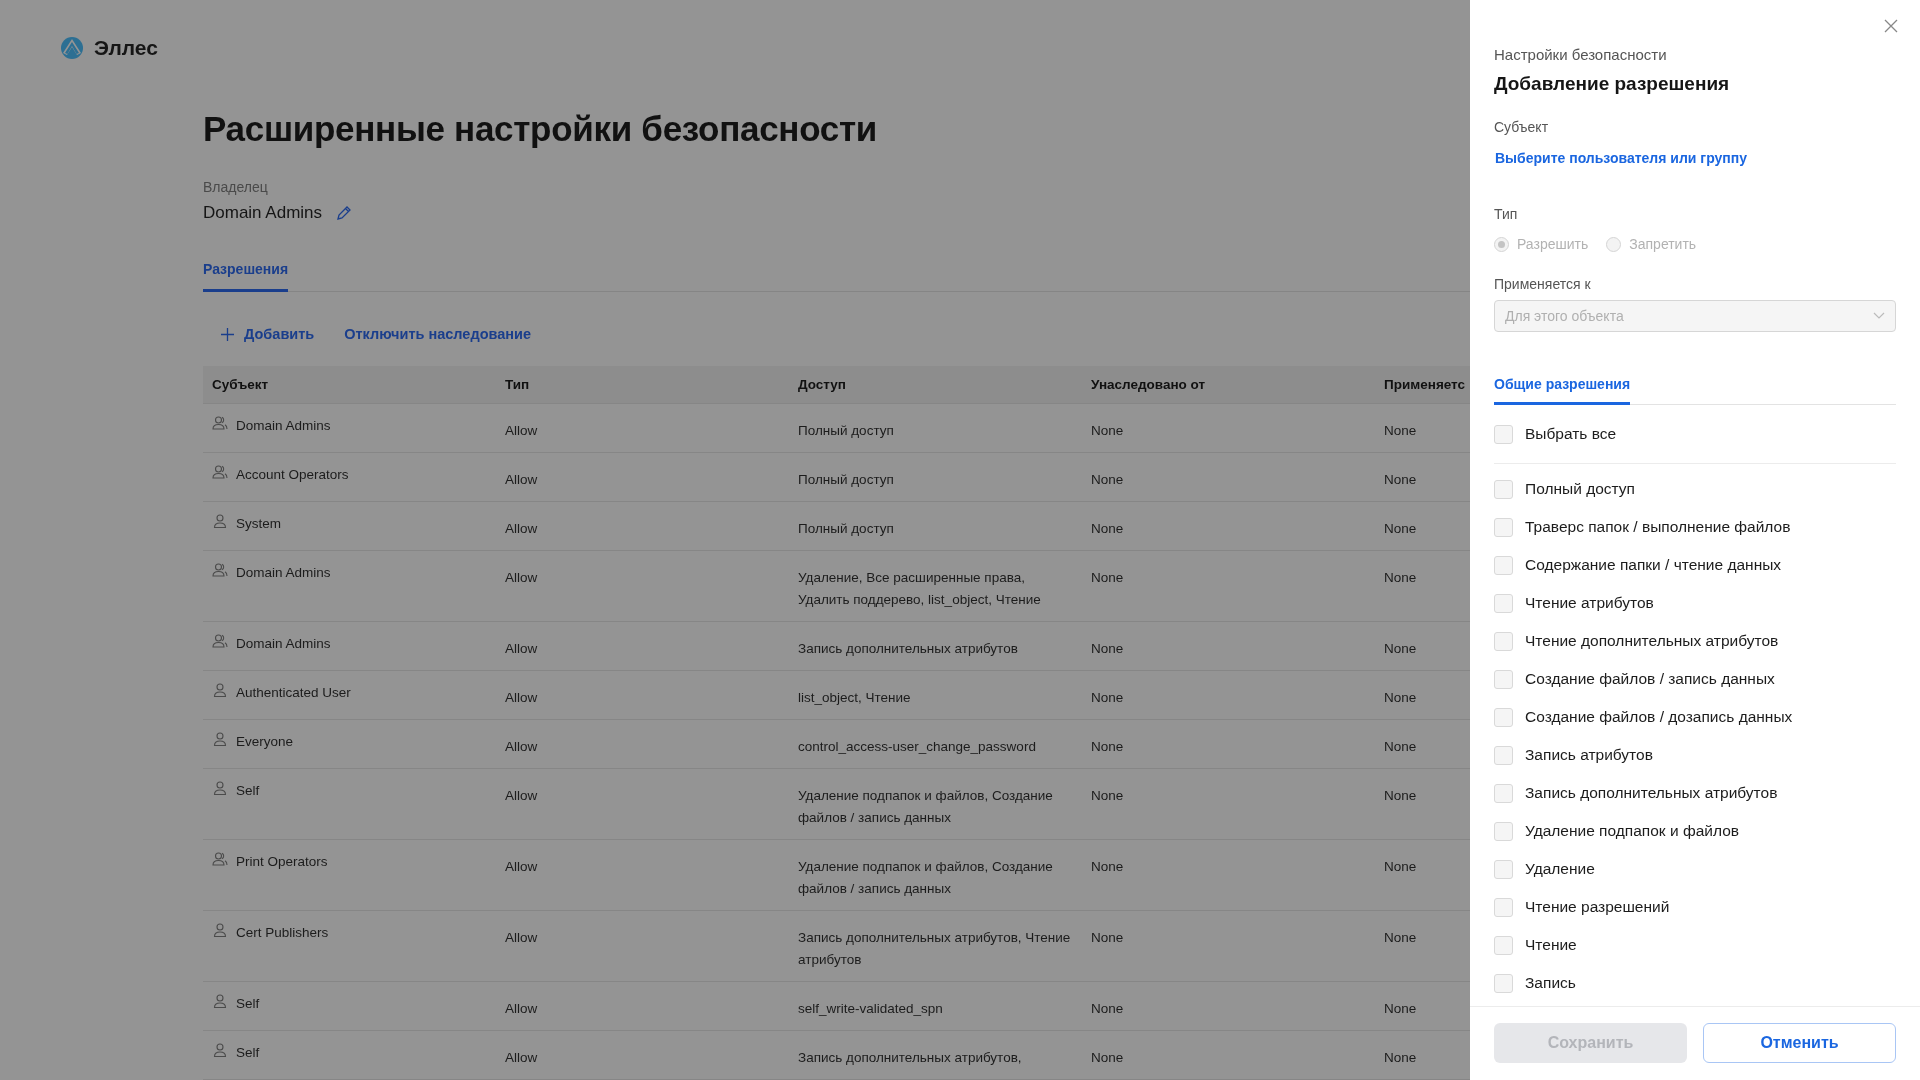 Image resolution: width=1920 pixels, height=1080 pixels. I want to click on select-subject-link: Выберите пользователя или группу, so click(1695, 158).